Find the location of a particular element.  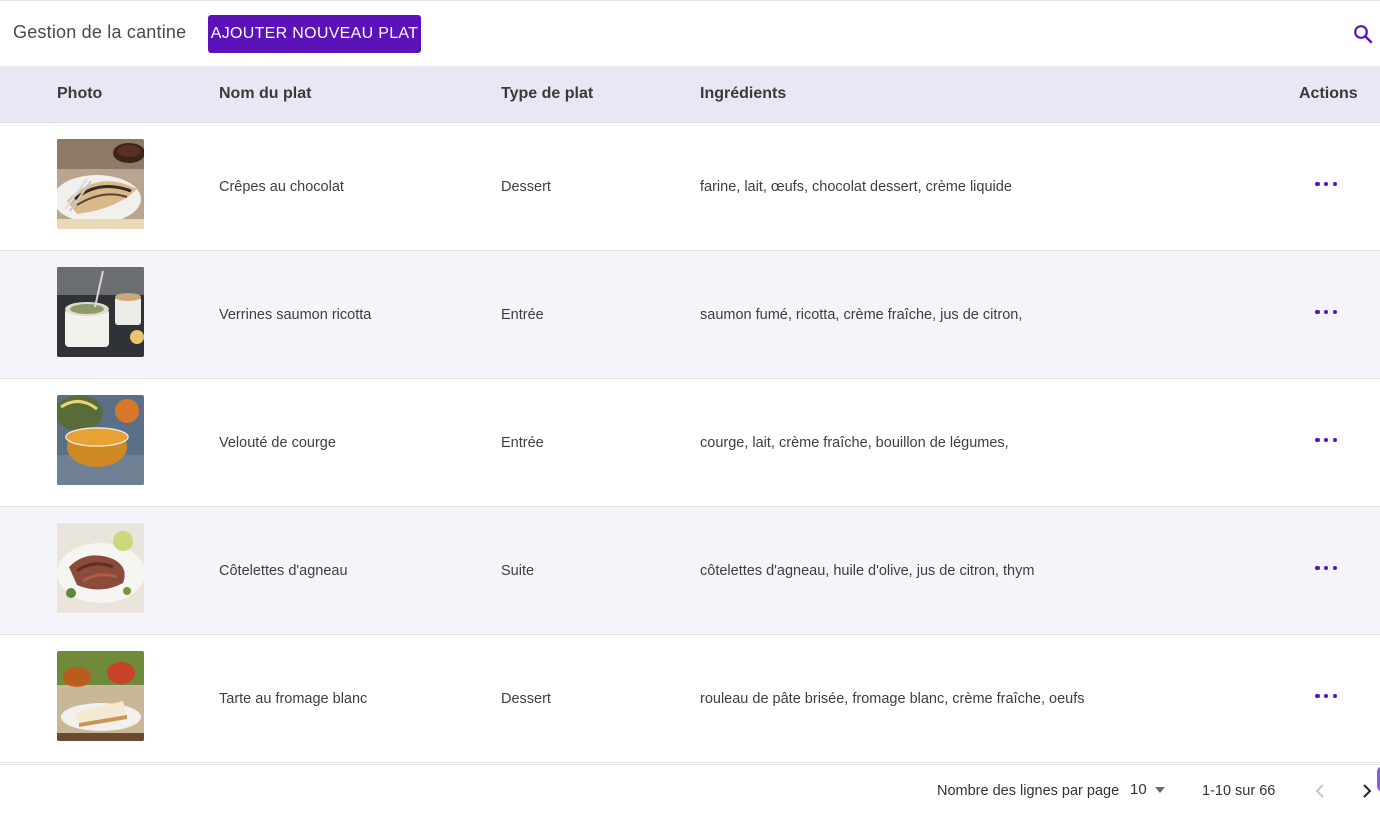

dish-name: Verrines saumon ricotta is located at coordinates (295, 315).